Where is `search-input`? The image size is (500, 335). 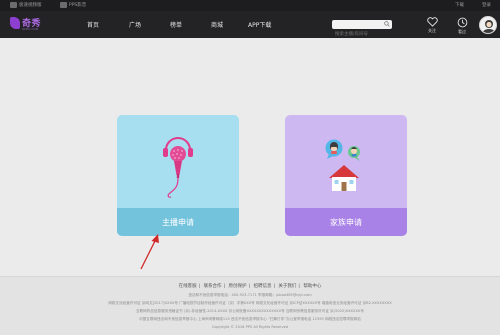 search-input is located at coordinates (357, 34).